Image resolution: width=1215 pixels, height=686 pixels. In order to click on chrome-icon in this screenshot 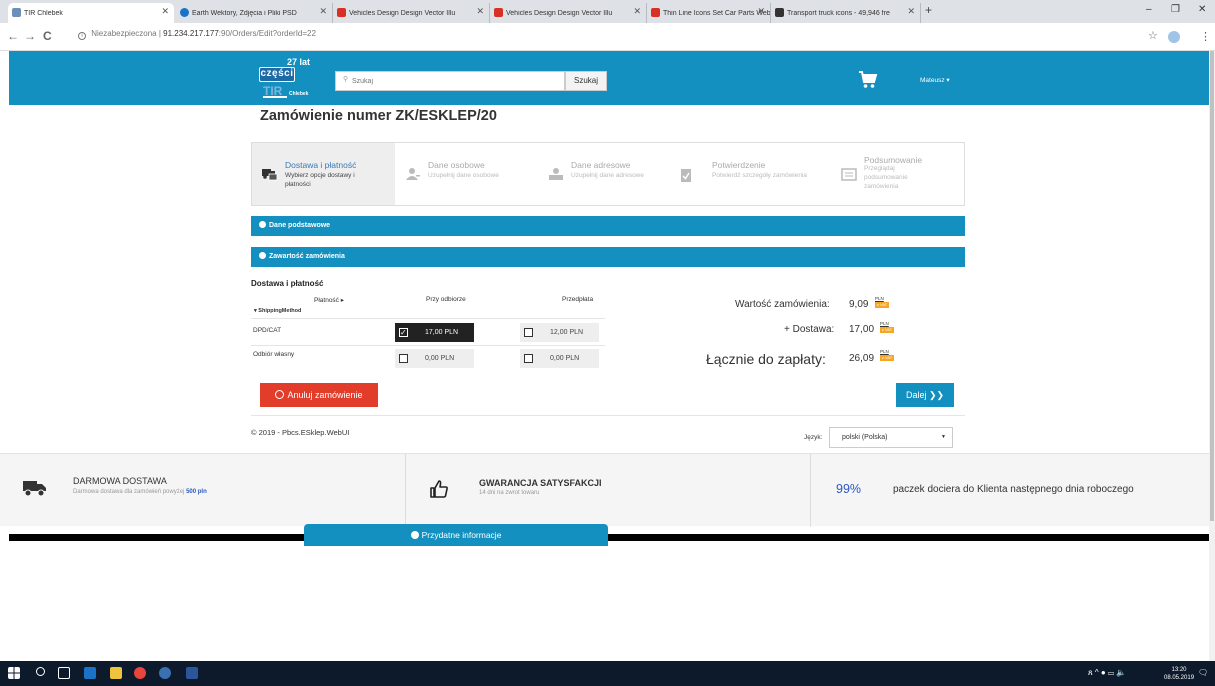, I will do `click(140, 673)`.